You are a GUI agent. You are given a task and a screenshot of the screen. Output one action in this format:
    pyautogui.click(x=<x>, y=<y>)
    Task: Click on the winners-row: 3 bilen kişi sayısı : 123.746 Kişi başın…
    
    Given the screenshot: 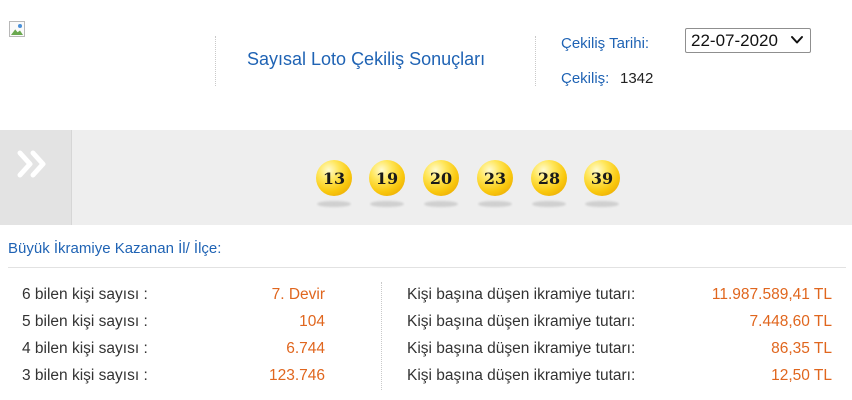 What is the action you would take?
    pyautogui.click(x=426, y=377)
    